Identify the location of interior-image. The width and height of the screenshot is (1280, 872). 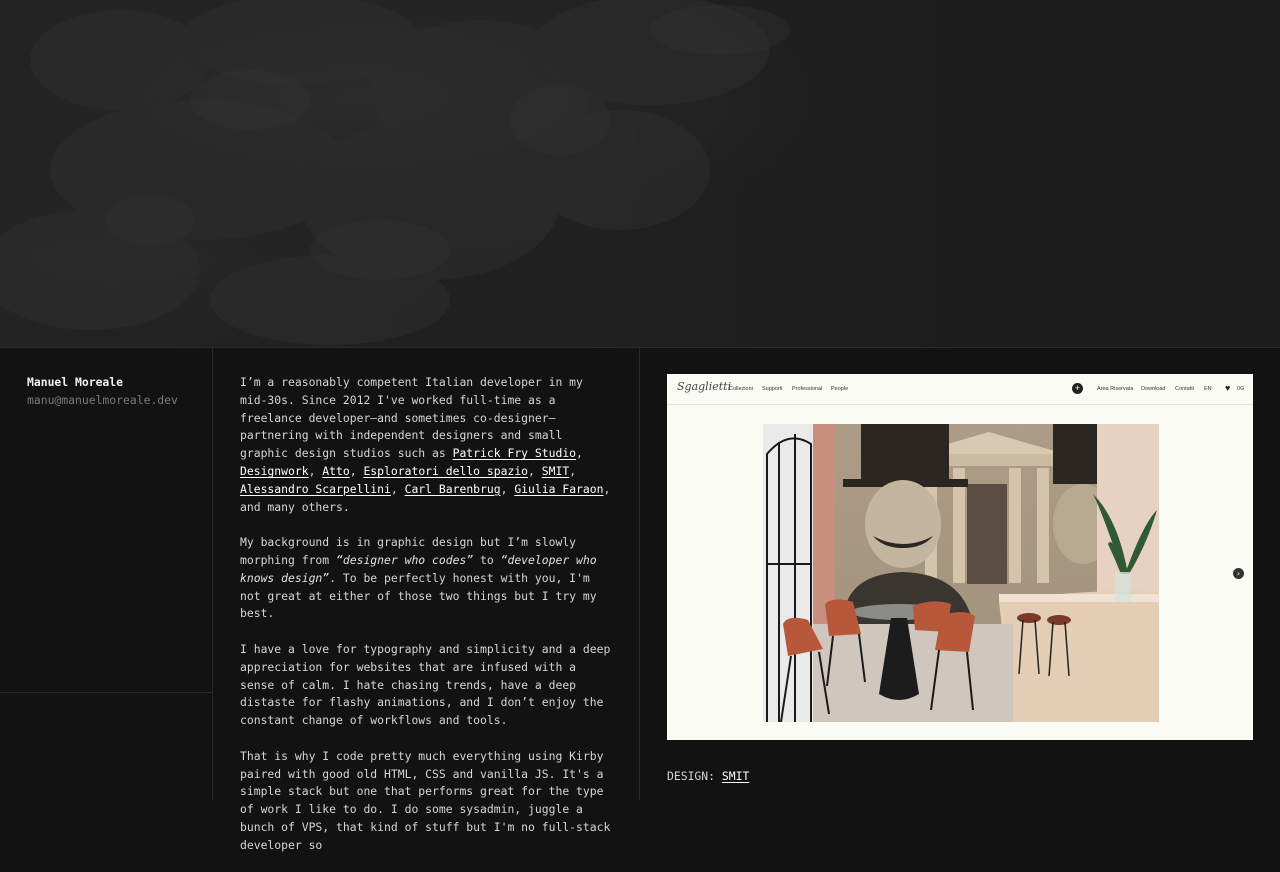
(961, 573).